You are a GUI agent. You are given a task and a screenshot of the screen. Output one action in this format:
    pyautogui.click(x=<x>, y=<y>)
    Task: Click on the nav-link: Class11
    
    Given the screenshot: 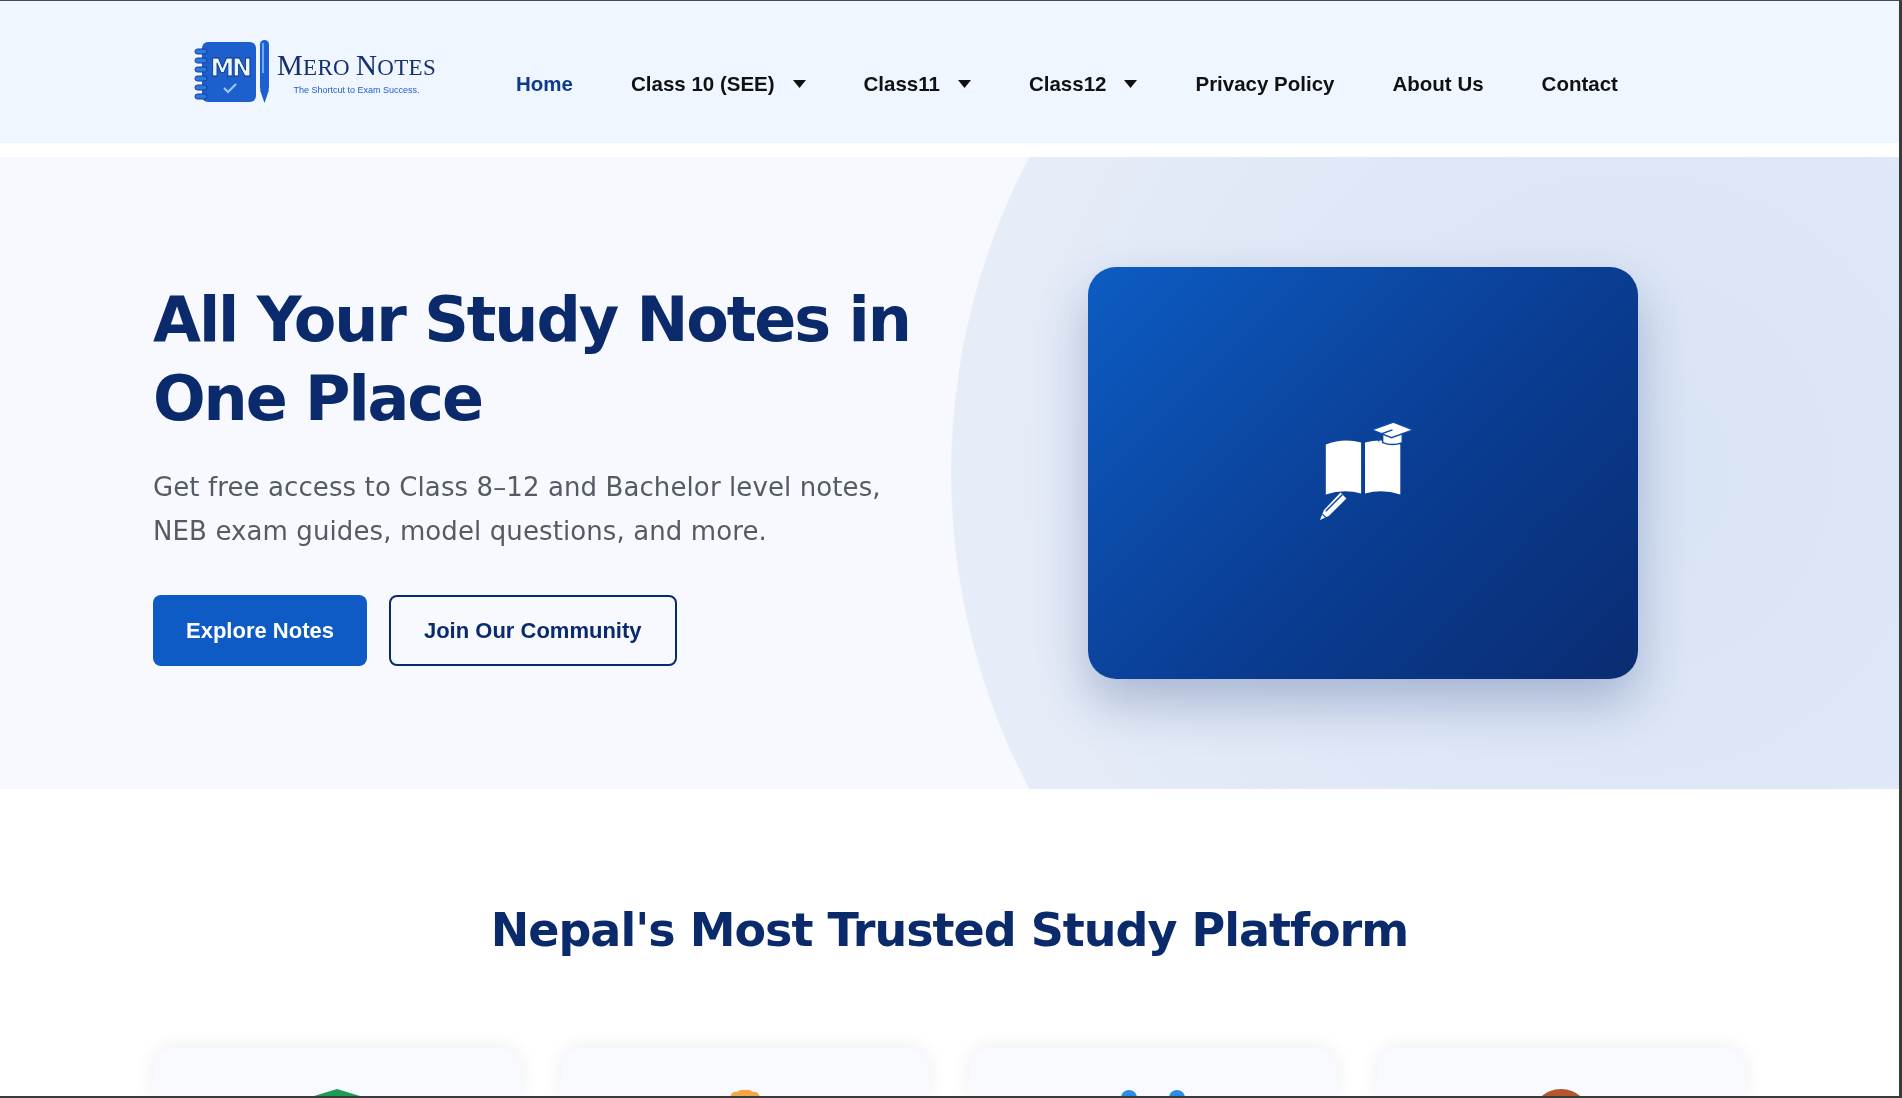 What is the action you would take?
    pyautogui.click(x=917, y=84)
    